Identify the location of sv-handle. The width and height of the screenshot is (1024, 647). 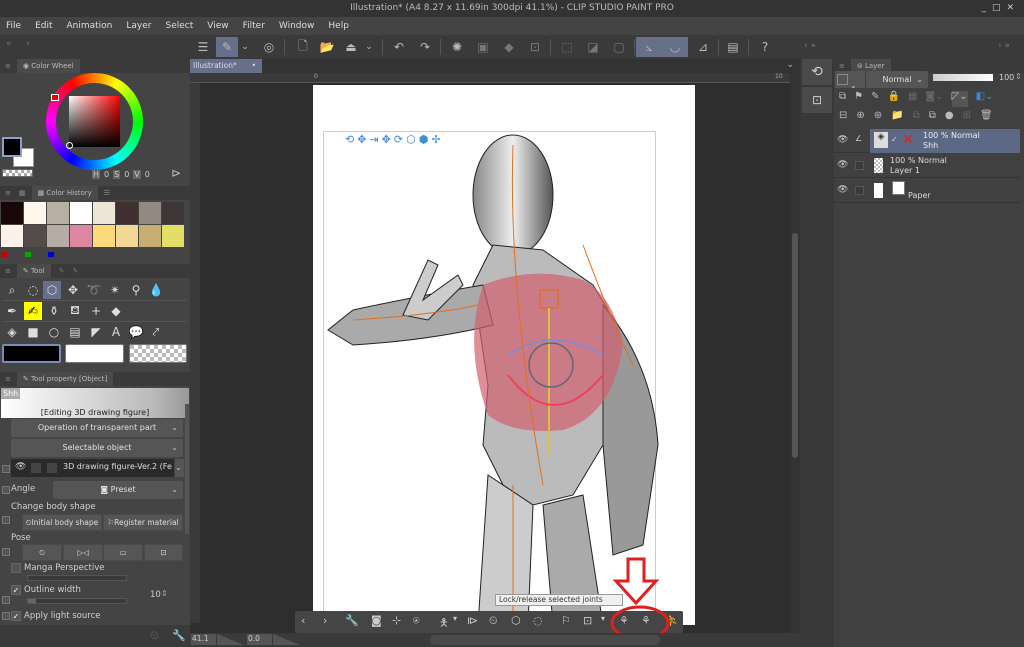
(69, 145).